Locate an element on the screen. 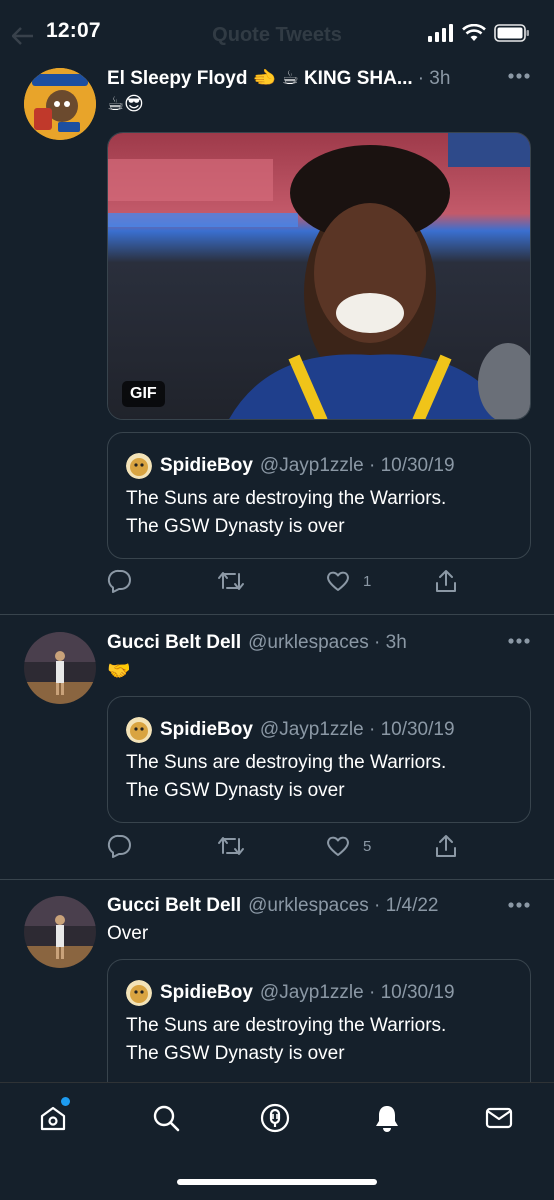 The image size is (554, 1200). like-button: 1 is located at coordinates (348, 581).